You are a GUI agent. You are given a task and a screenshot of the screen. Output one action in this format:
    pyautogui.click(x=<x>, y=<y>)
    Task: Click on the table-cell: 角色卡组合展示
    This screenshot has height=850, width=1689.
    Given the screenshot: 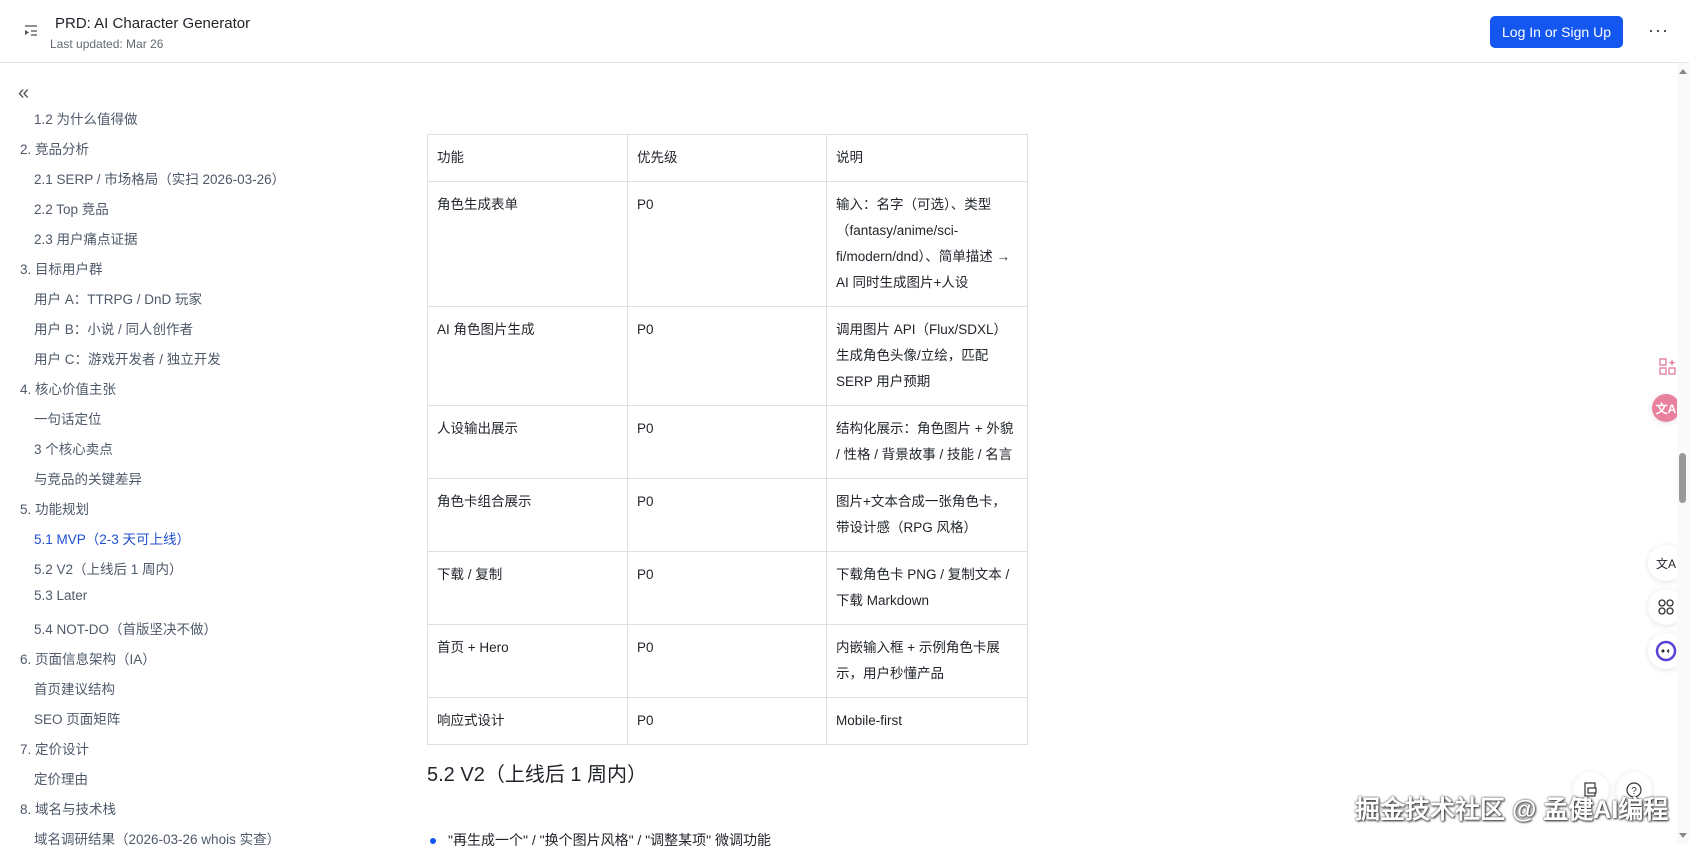 What is the action you would take?
    pyautogui.click(x=527, y=515)
    